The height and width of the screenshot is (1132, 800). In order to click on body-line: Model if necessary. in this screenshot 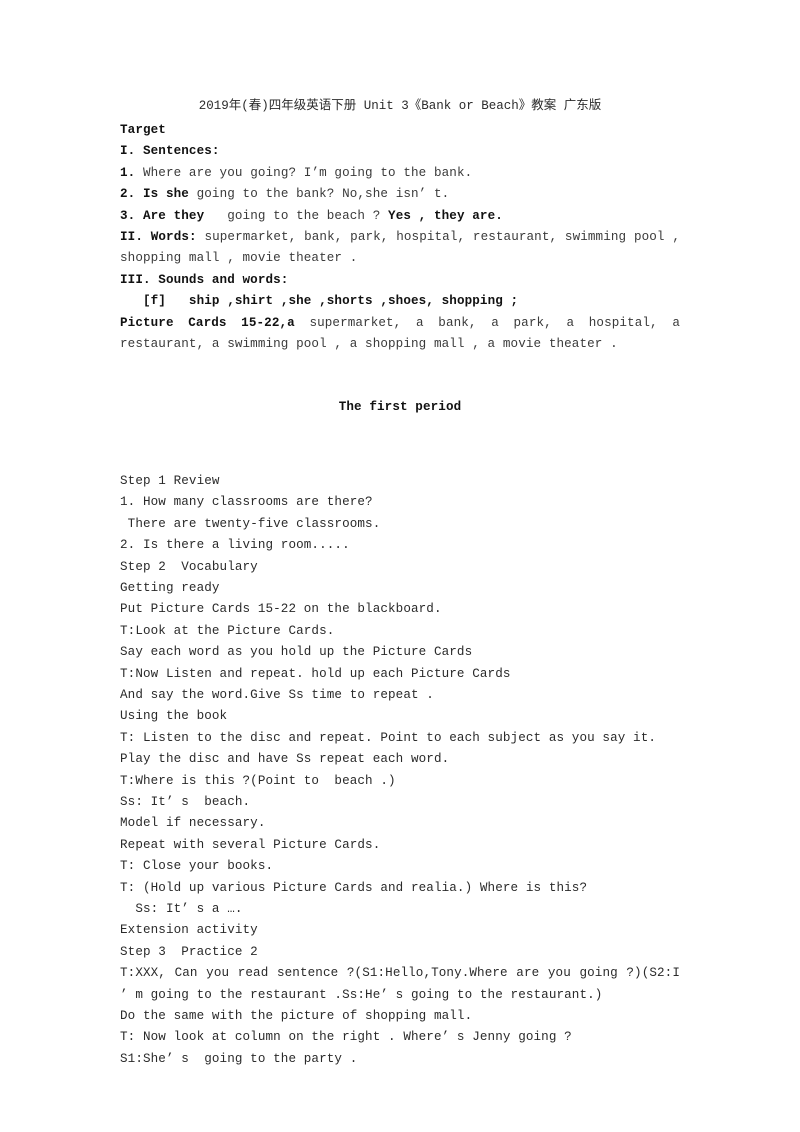, I will do `click(193, 823)`.